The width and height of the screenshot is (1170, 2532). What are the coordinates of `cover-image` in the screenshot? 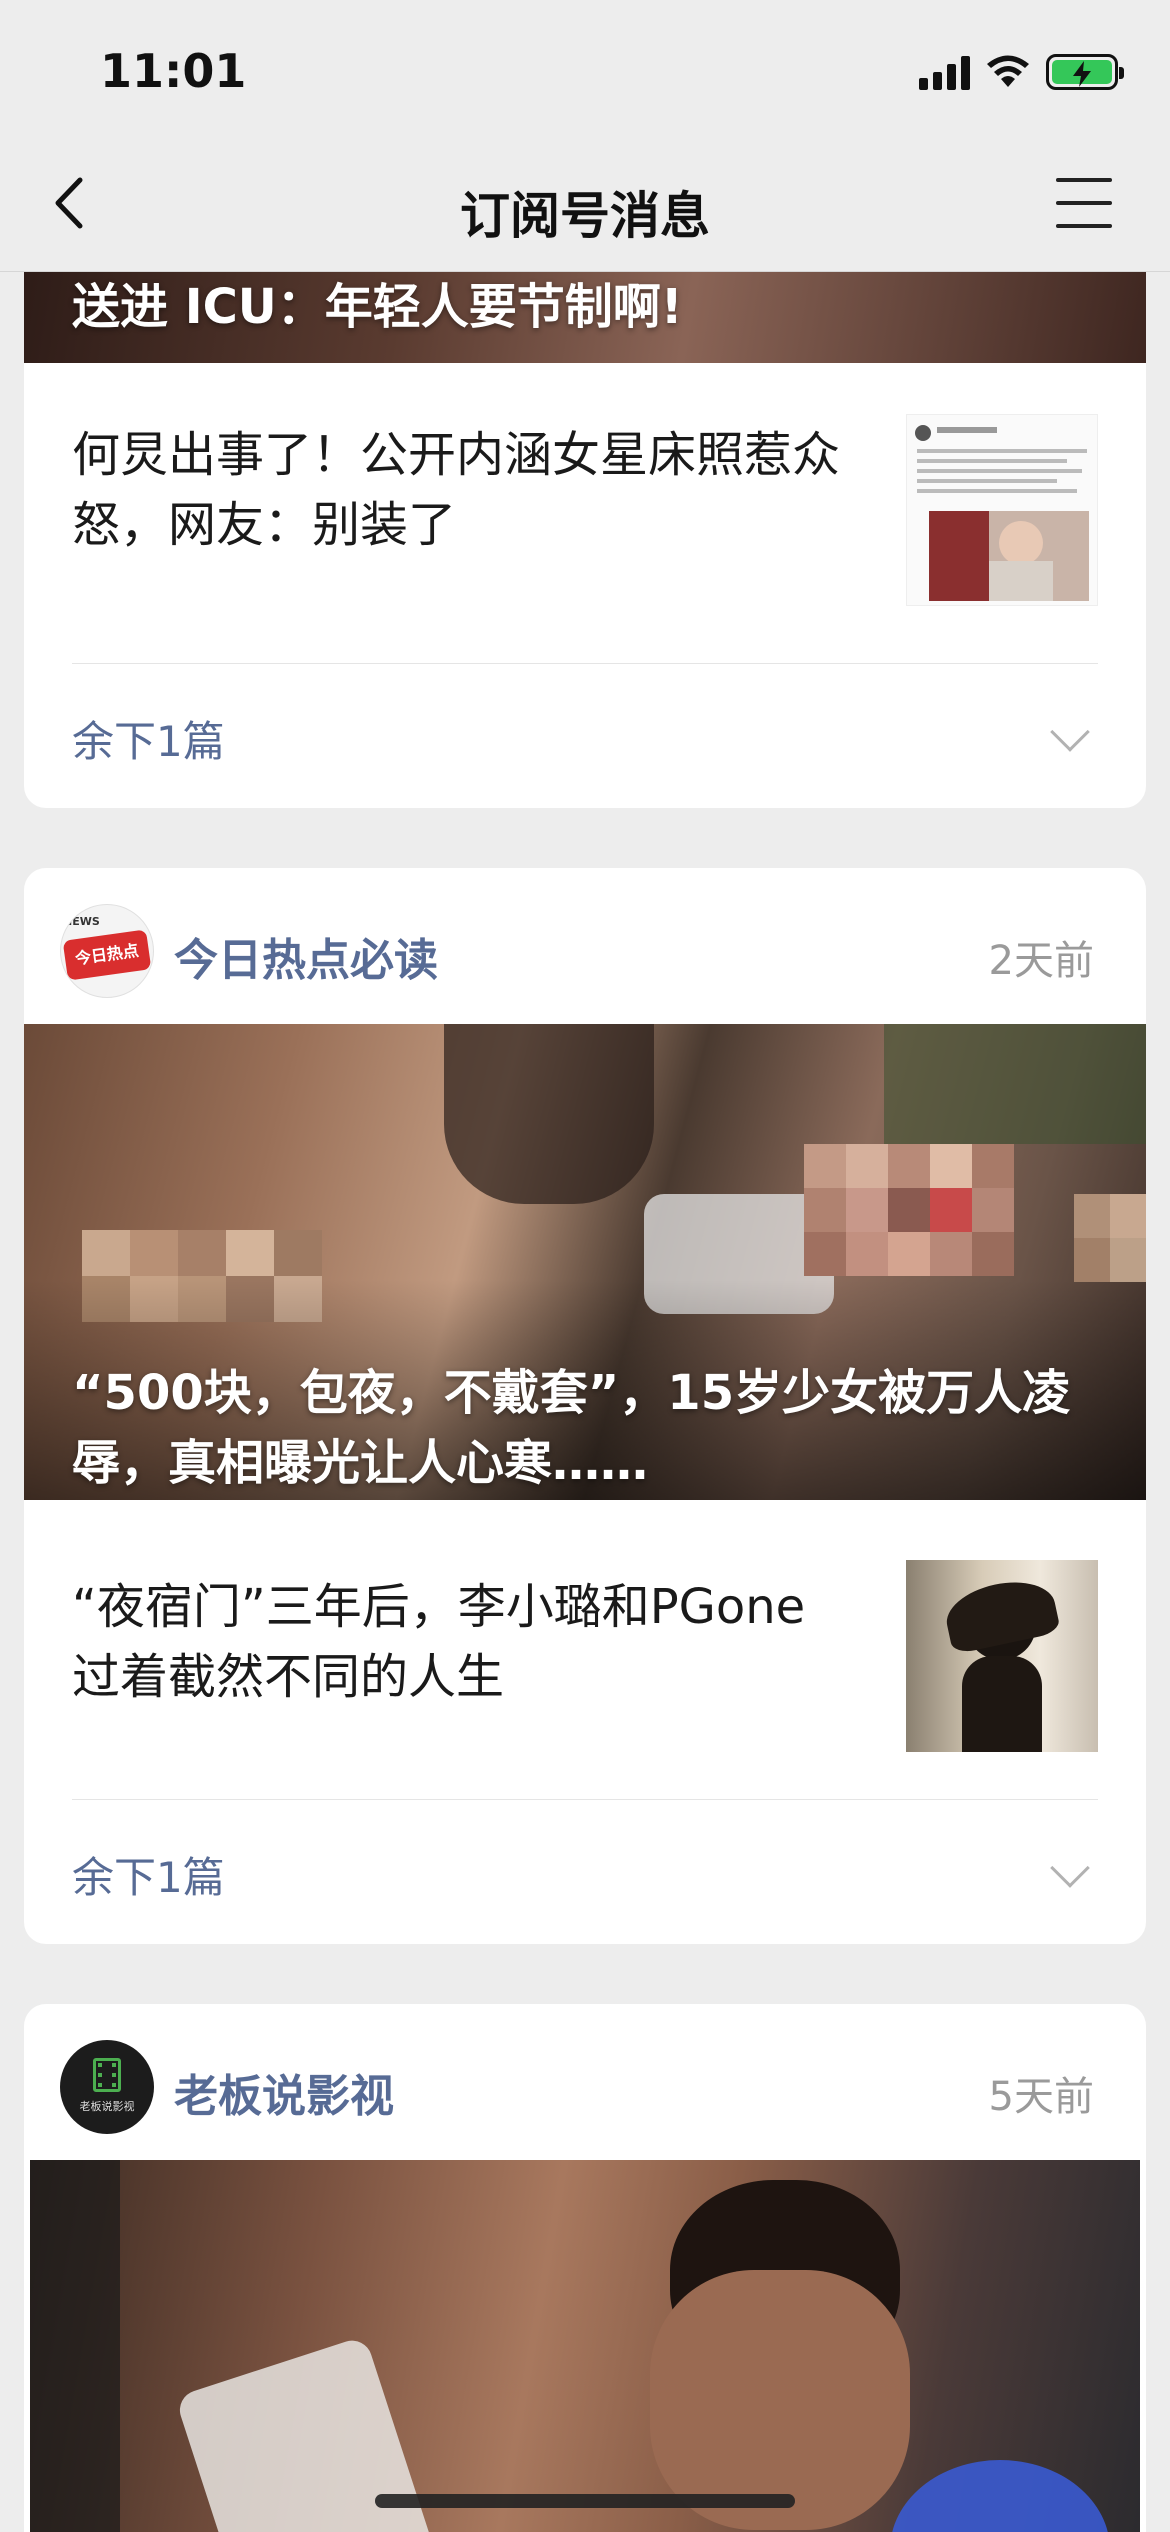 It's located at (585, 2346).